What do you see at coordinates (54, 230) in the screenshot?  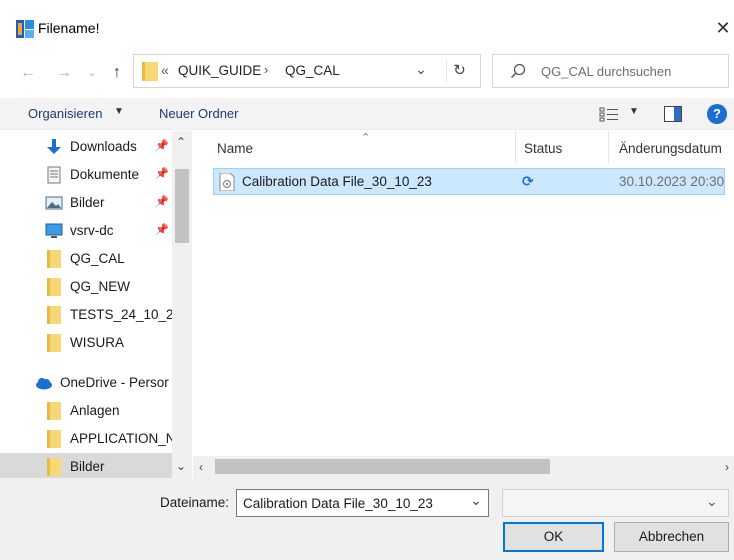 I see `monitor-icon` at bounding box center [54, 230].